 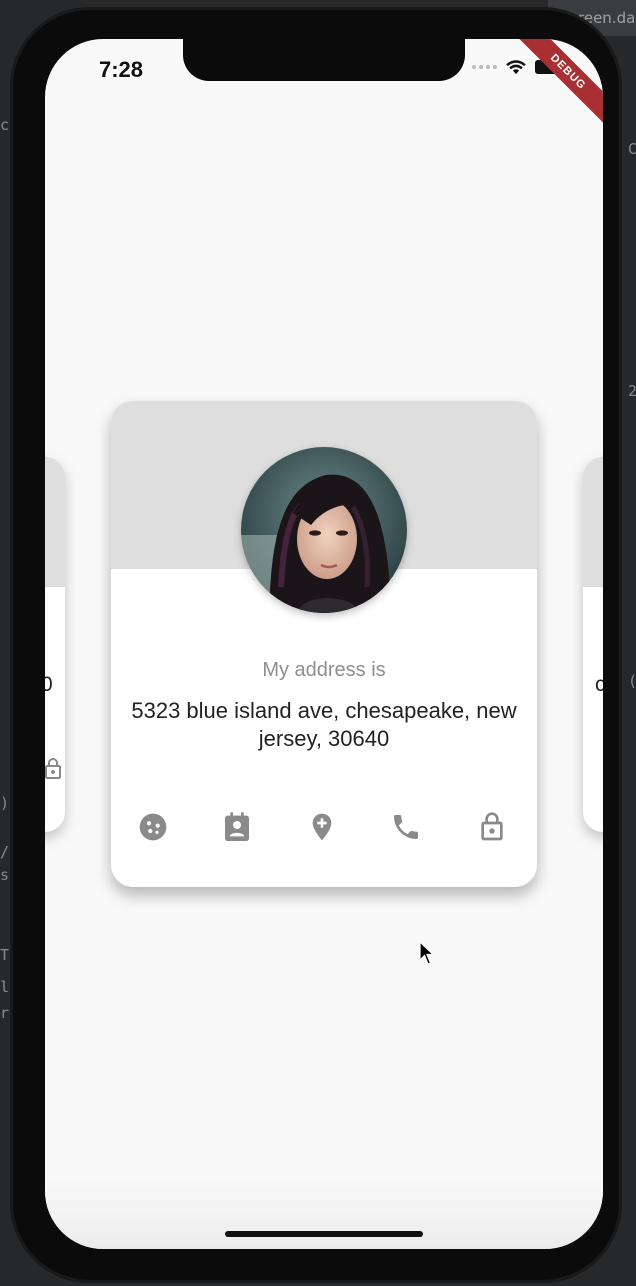 I want to click on editor-fragment: /, so click(x=5, y=852).